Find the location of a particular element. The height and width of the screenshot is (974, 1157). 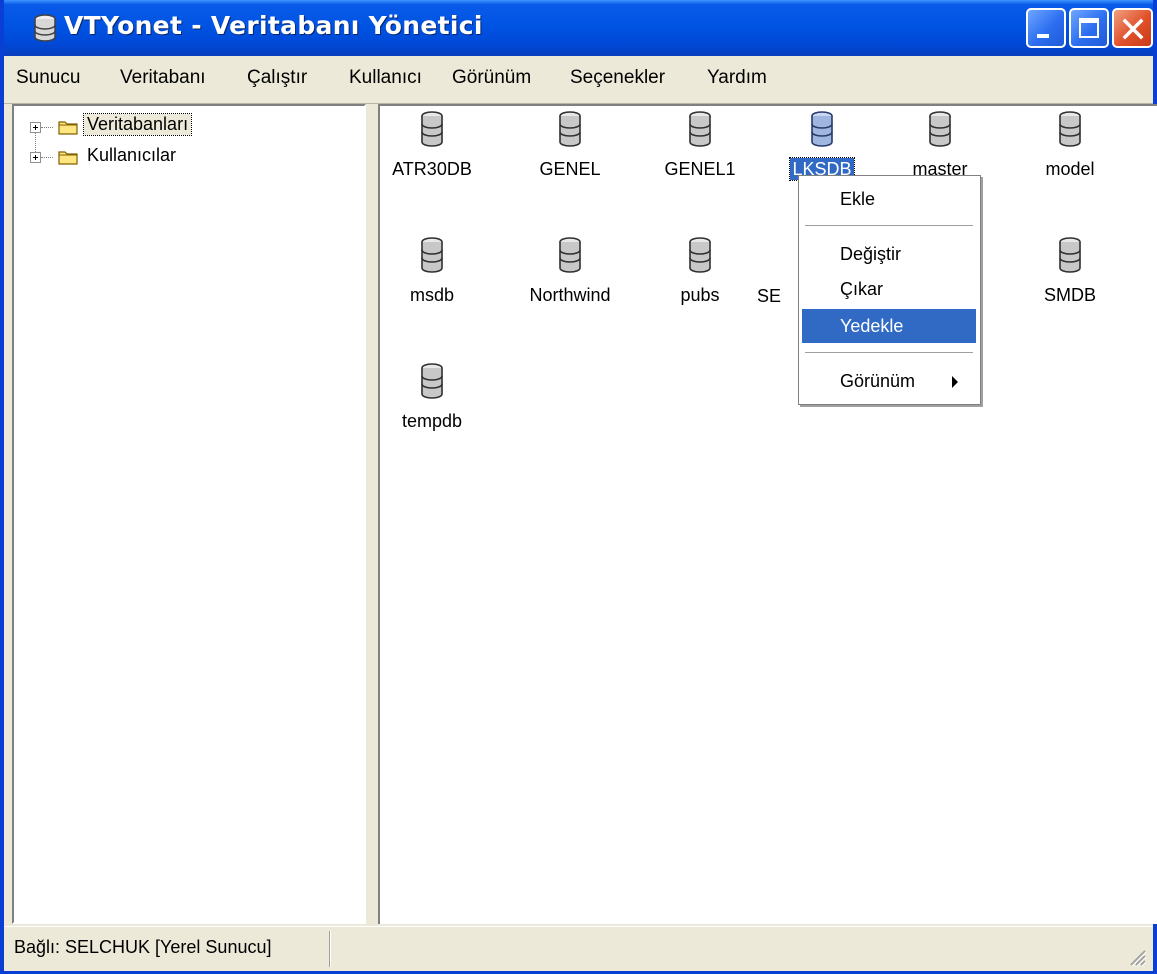

database-label: pubs is located at coordinates (700, 295).